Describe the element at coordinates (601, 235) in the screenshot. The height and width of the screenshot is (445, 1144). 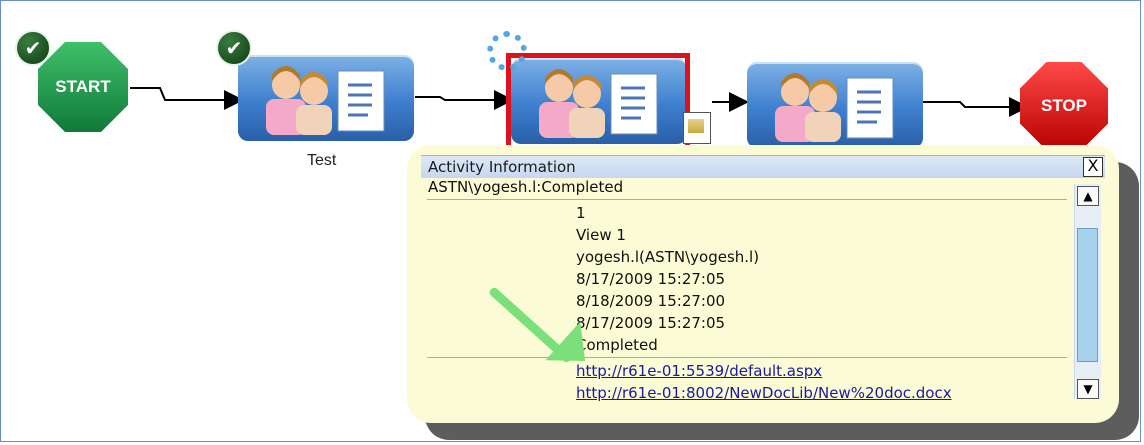
I see `detail-row: View 1` at that location.